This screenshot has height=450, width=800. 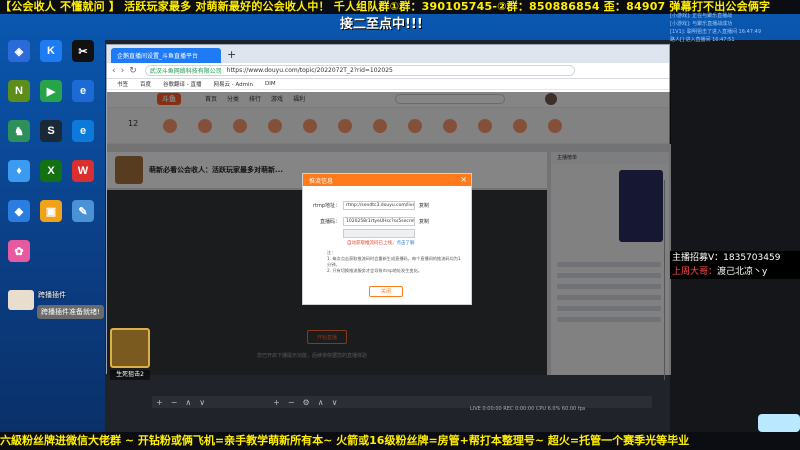 I want to click on desktop-icon: W, so click(x=83, y=180).